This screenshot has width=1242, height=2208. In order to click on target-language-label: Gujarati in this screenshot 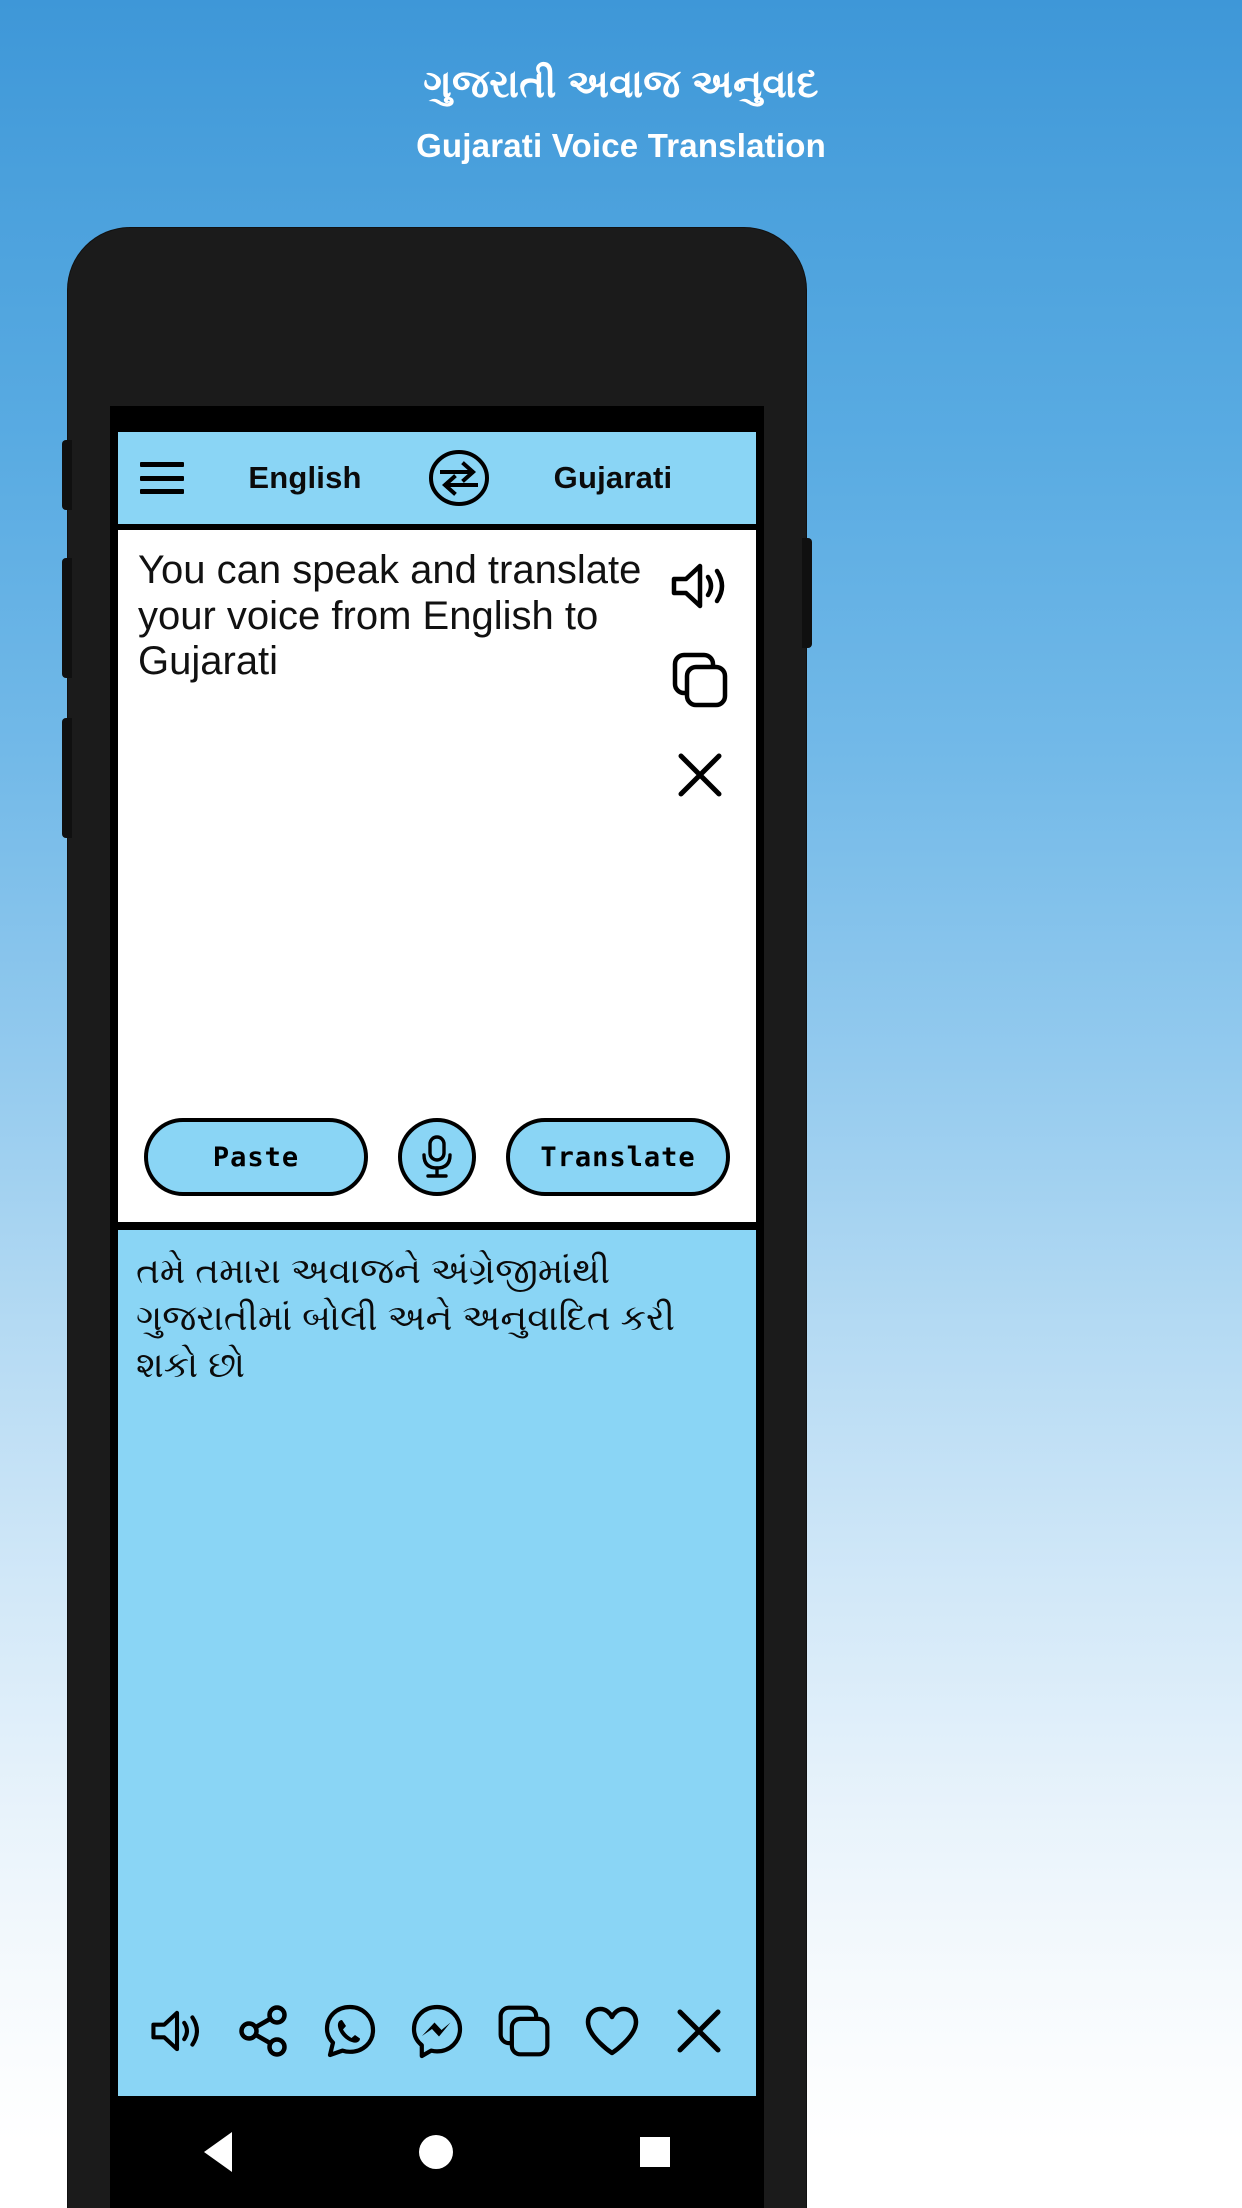, I will do `click(613, 478)`.